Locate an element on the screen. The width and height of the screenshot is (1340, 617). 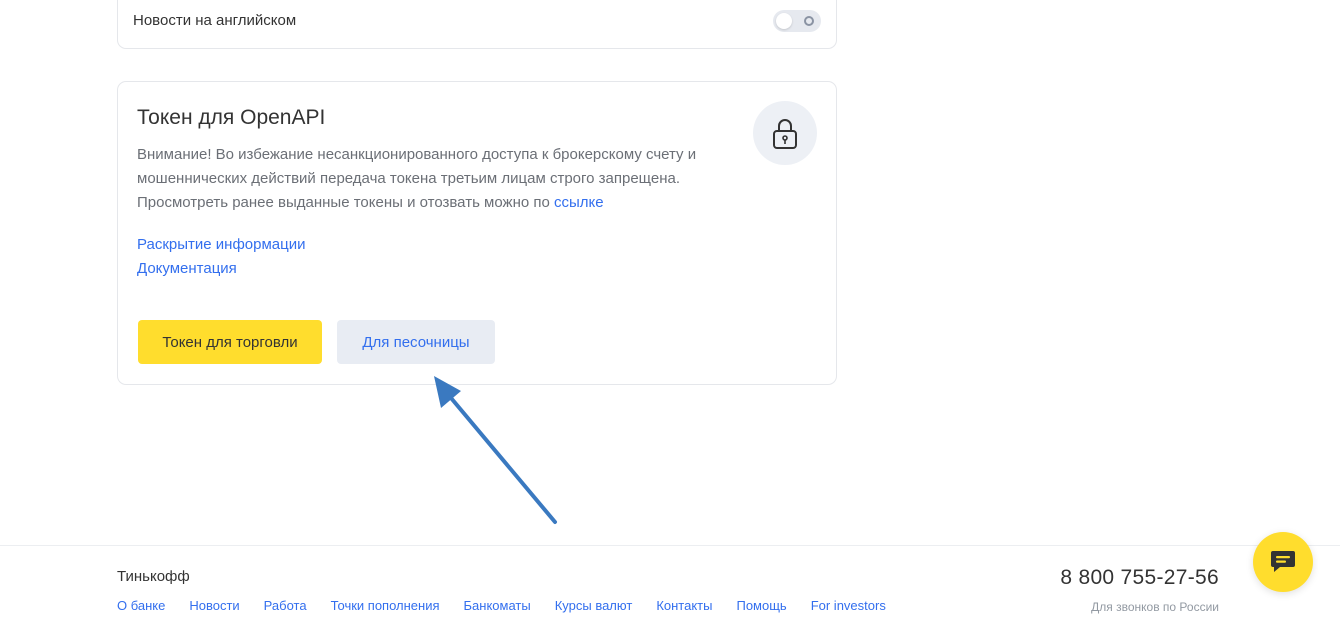
chat-icon is located at coordinates (1283, 561).